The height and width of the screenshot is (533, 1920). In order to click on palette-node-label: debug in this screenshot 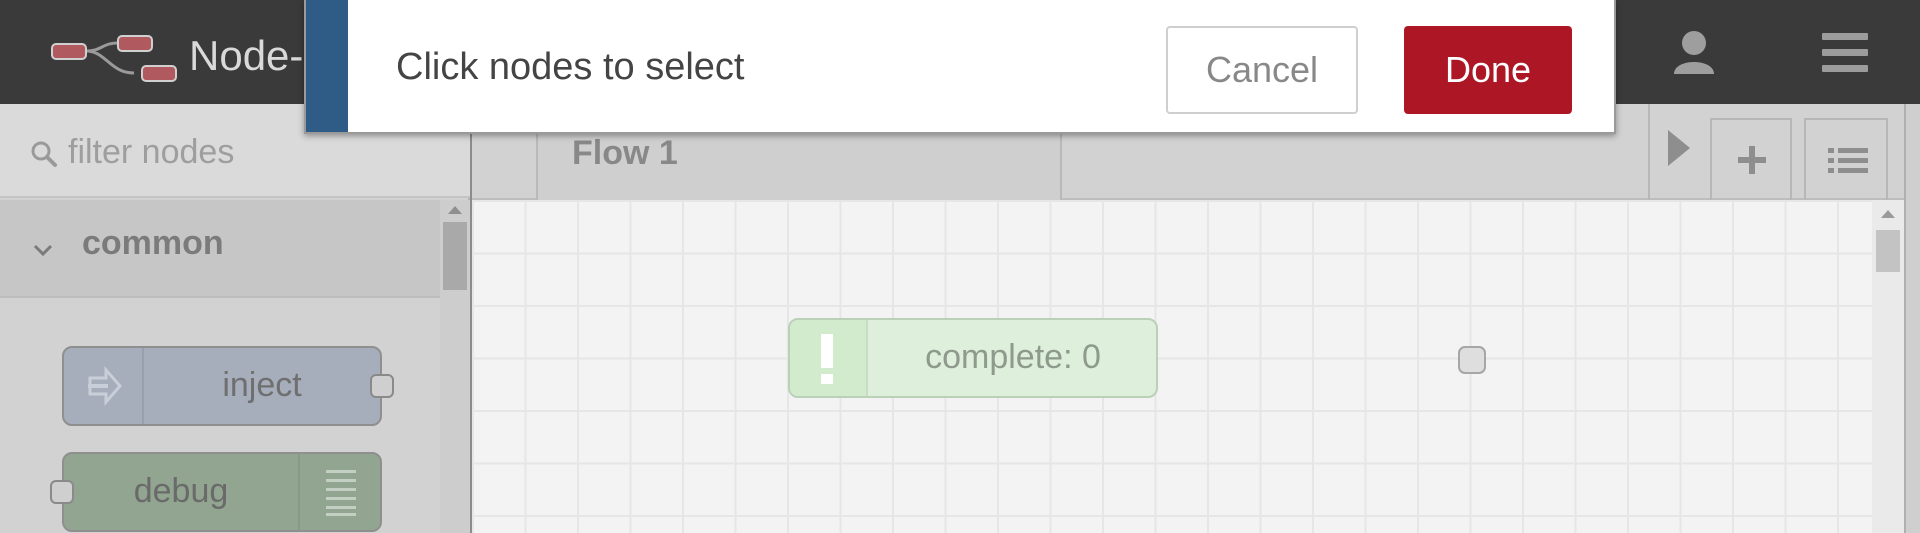, I will do `click(181, 491)`.